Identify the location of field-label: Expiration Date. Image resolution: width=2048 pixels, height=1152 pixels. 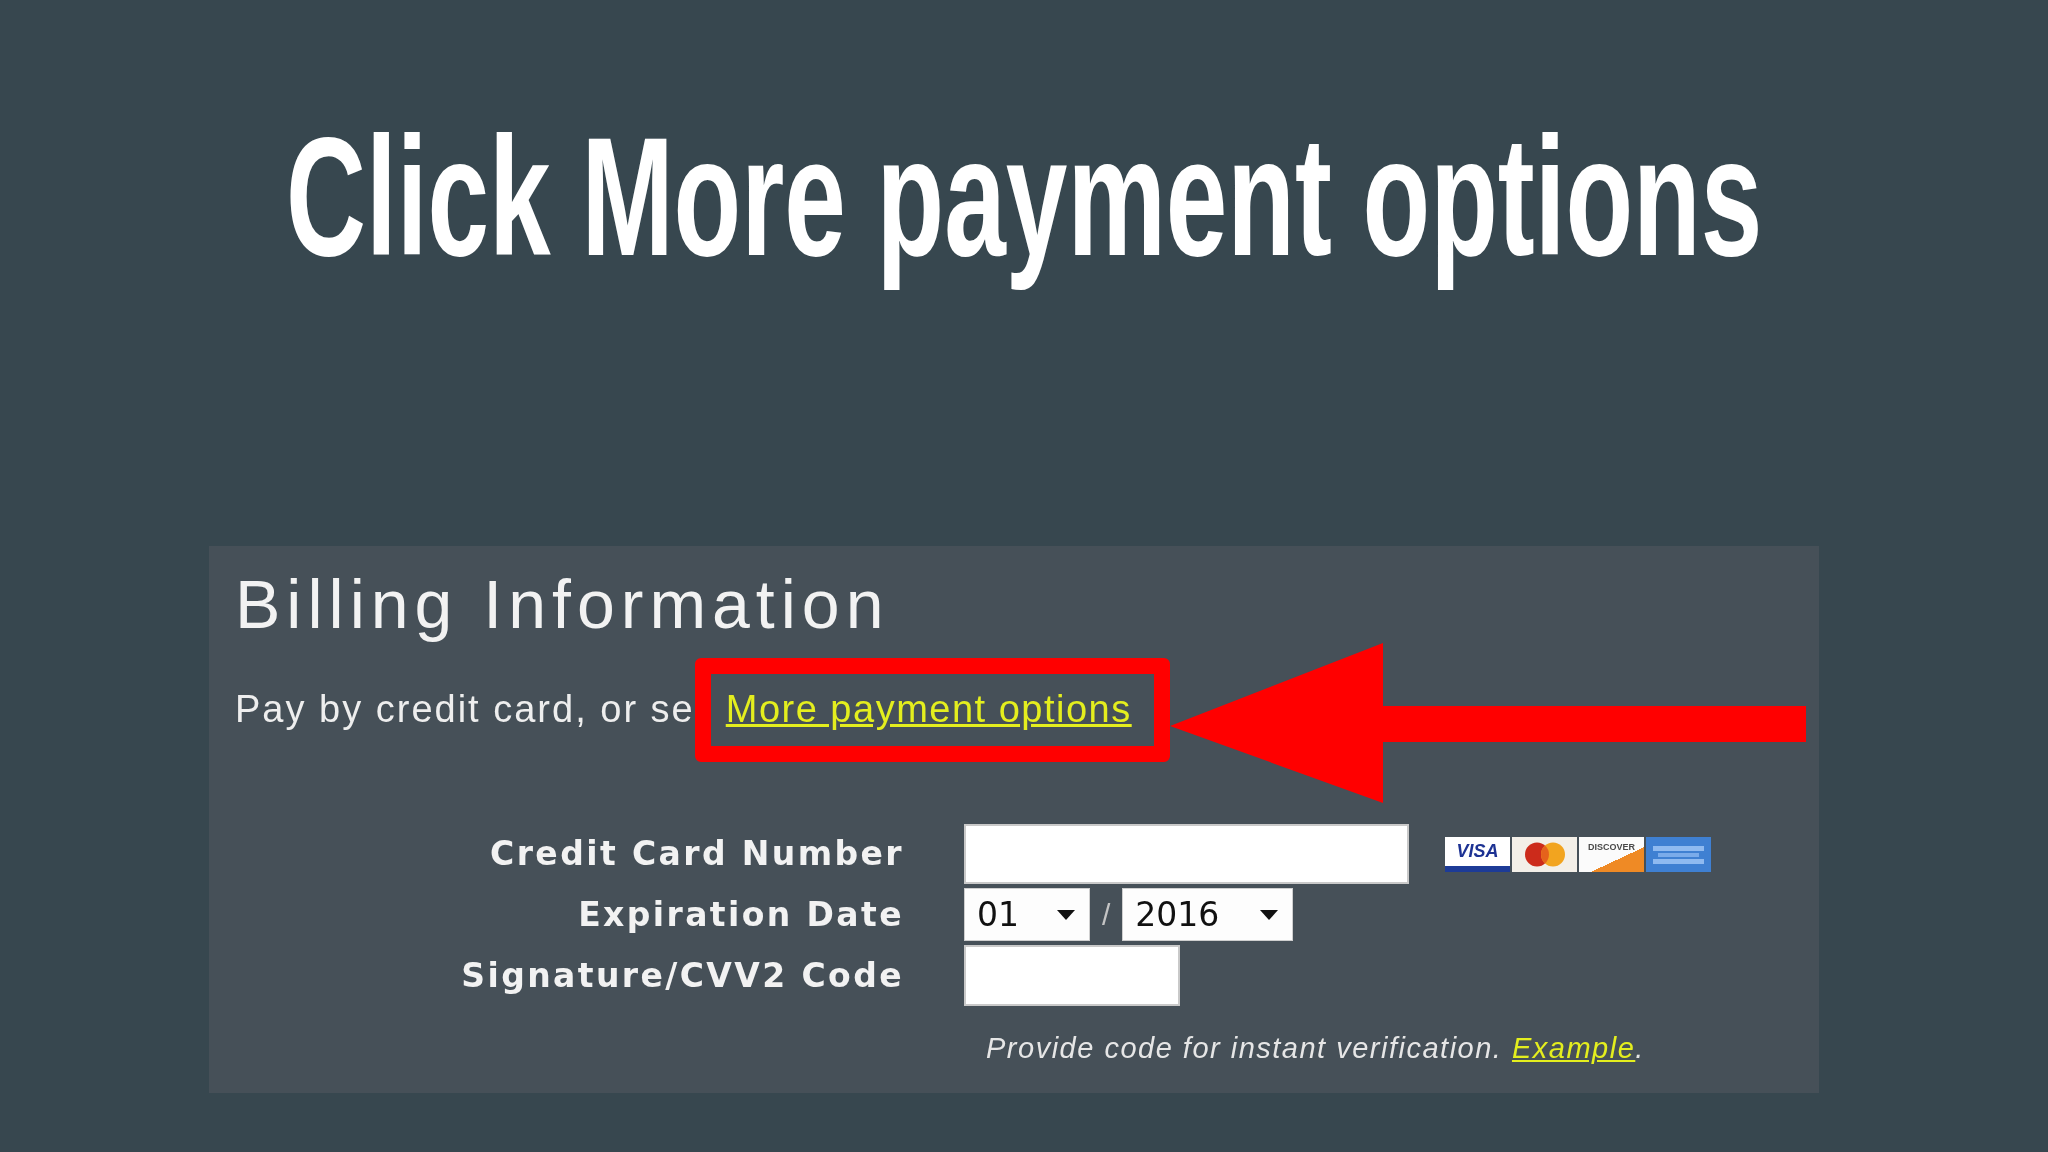
(741, 914).